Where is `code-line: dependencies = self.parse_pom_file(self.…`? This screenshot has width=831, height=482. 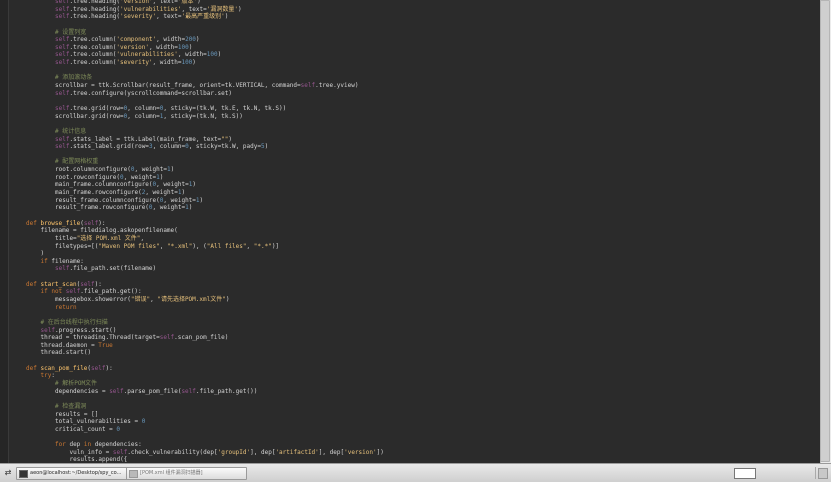
code-line: dependencies = self.parse_pom_file(self.… is located at coordinates (422, 392).